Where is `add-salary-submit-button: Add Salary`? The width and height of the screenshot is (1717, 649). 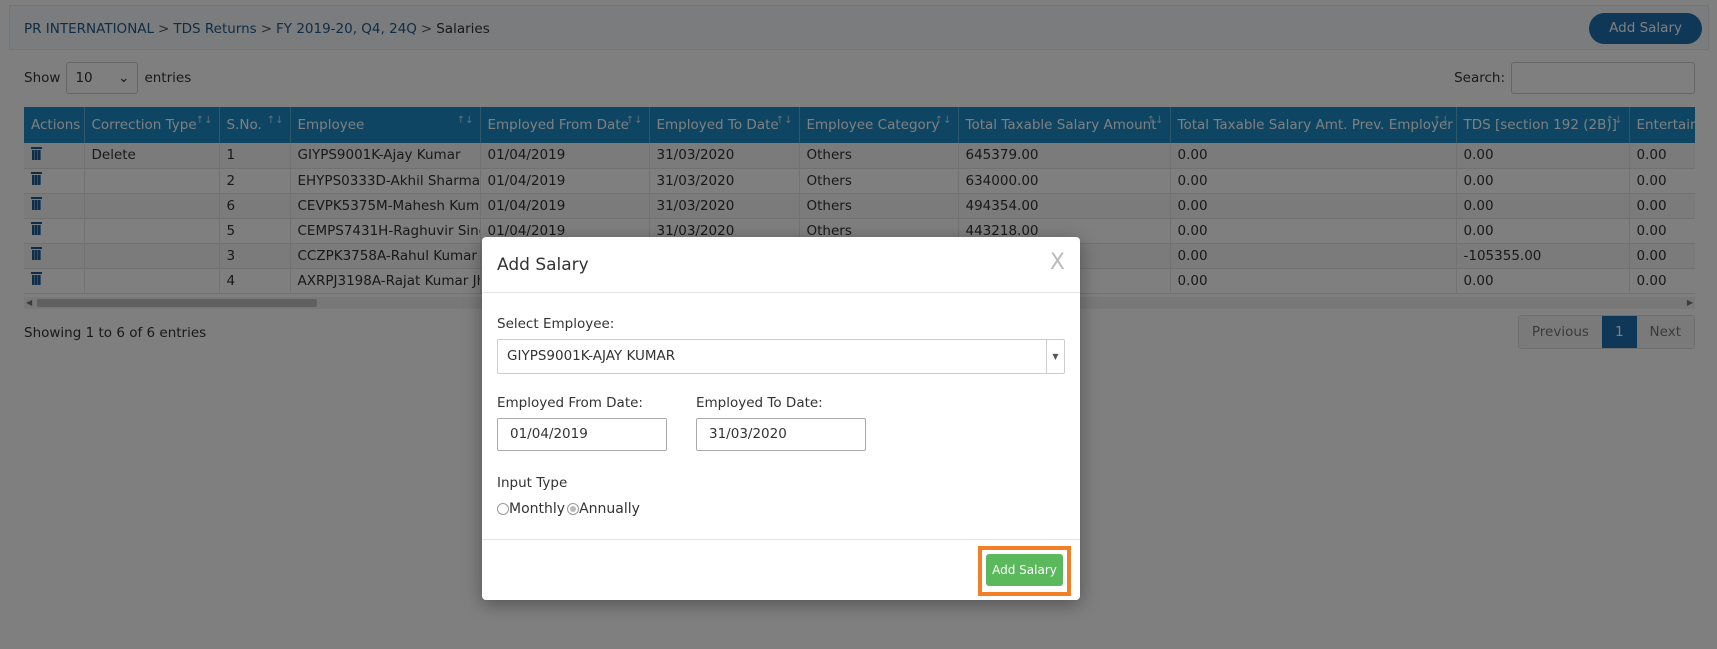 add-salary-submit-button: Add Salary is located at coordinates (1024, 570).